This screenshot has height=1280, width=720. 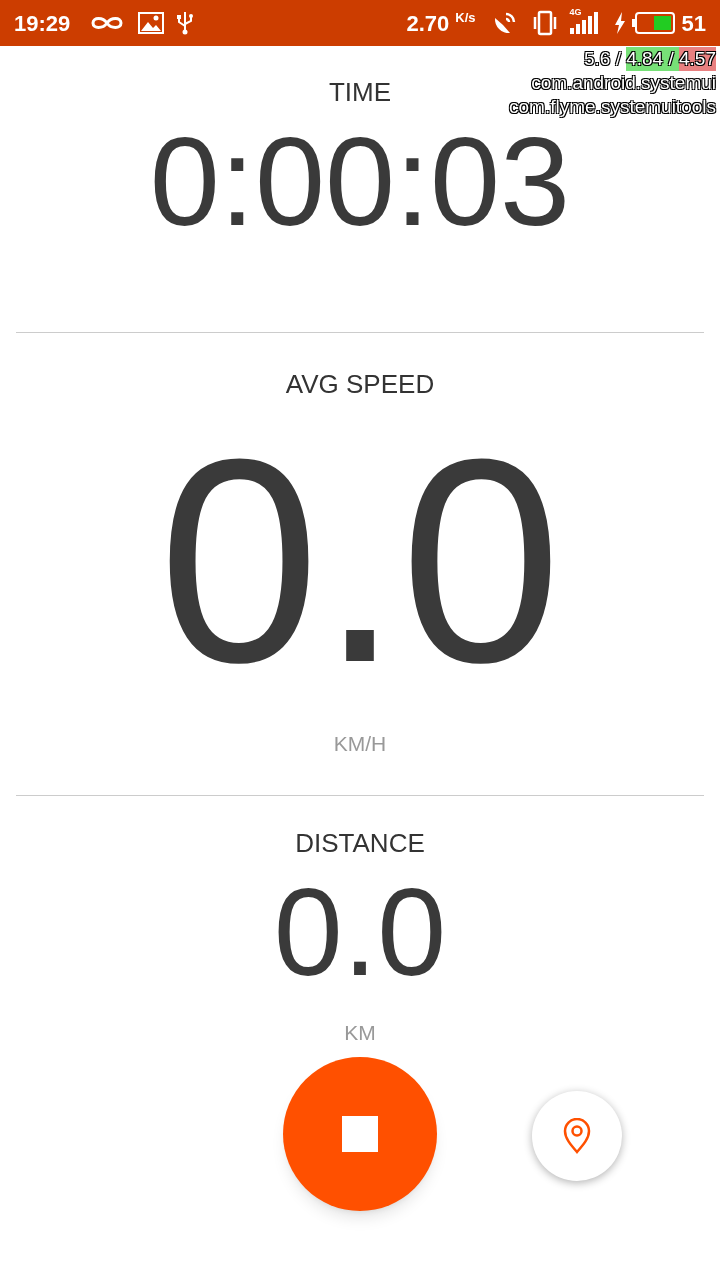 I want to click on stop-icon, so click(x=360, y=1134).